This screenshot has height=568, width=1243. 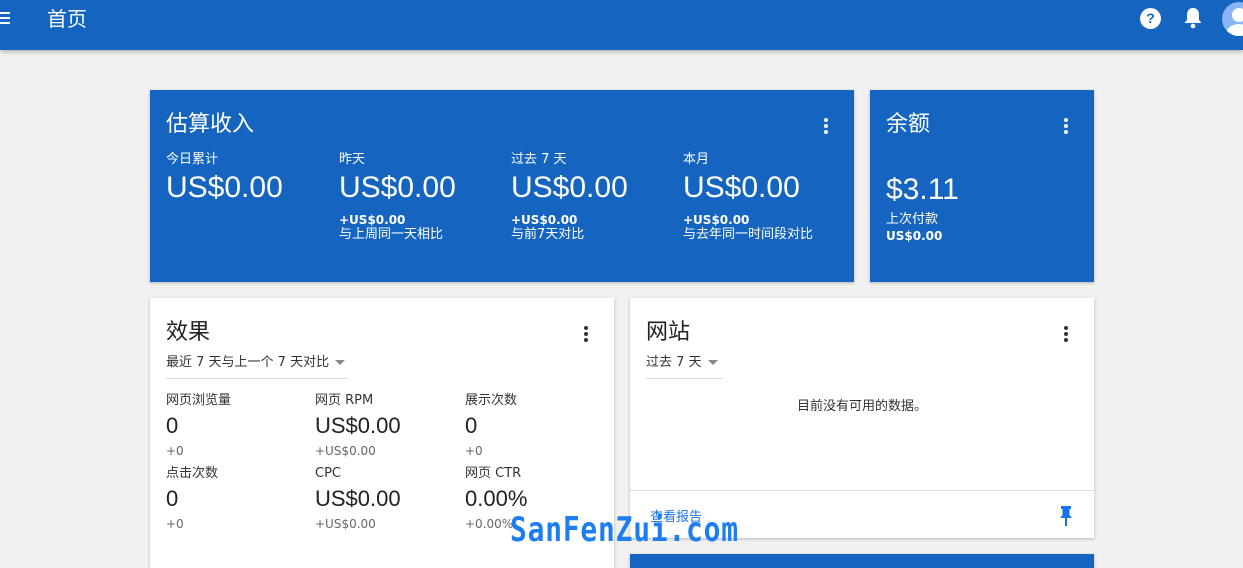 I want to click on perf-metric-impressions: 展示次数 0 +0, so click(x=535, y=425).